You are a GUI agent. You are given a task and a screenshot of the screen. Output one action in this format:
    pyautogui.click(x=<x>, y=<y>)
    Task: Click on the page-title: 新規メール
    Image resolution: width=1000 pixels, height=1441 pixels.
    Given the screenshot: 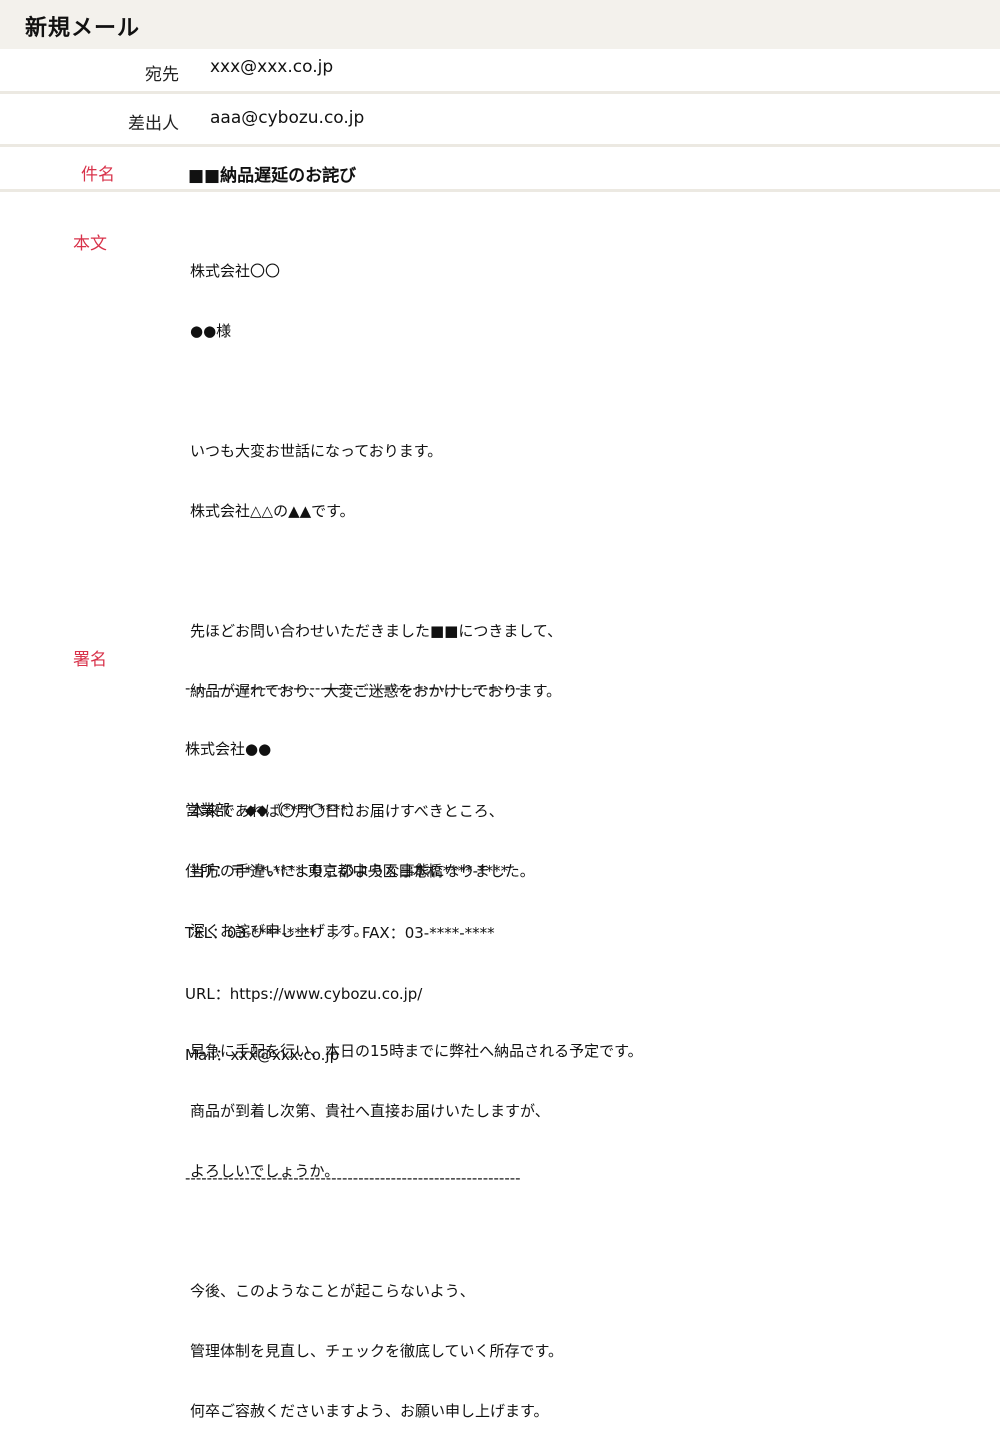 What is the action you would take?
    pyautogui.click(x=83, y=28)
    